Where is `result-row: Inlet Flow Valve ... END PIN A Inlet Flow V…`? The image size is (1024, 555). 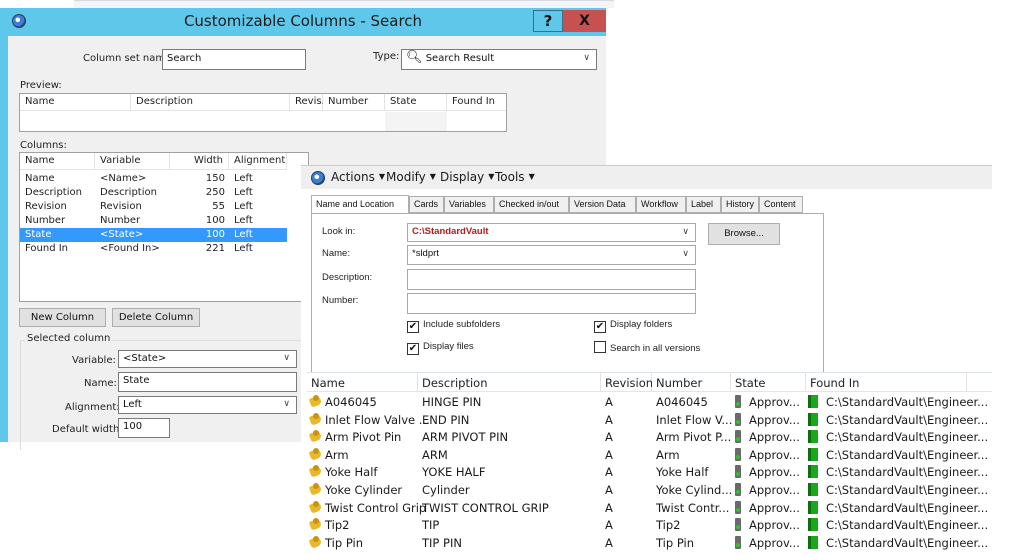
result-row: Inlet Flow Valve ... END PIN A Inlet Flow V… is located at coordinates (649, 420).